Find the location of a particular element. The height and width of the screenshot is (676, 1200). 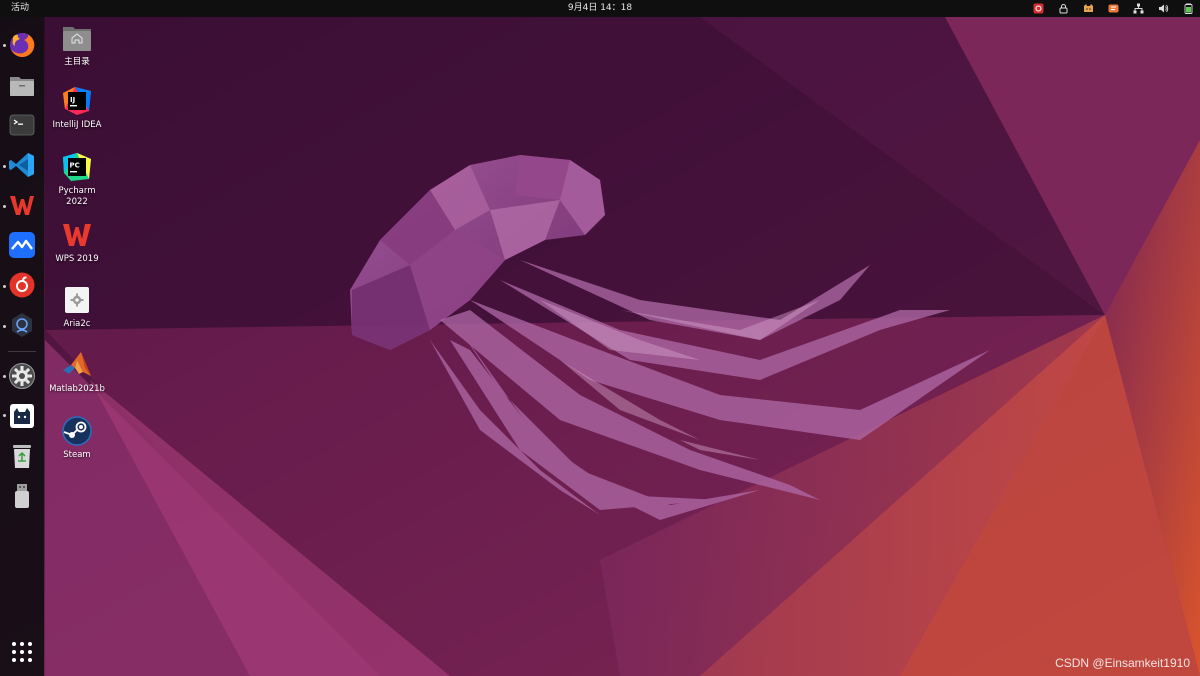

dock-item-firefox is located at coordinates (22, 45).